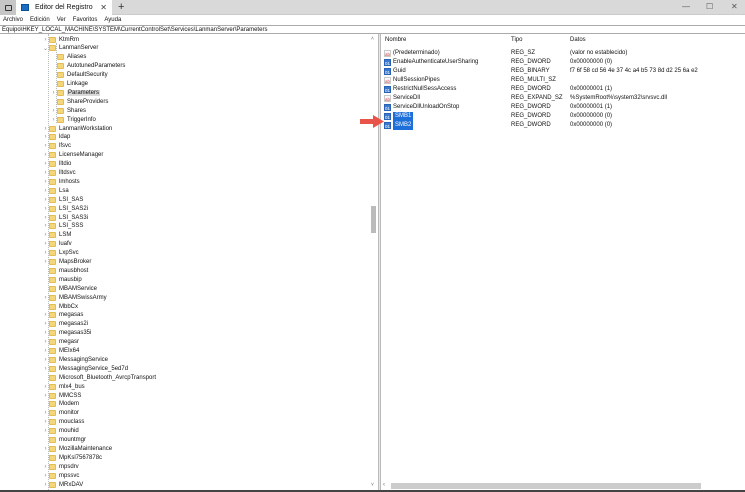 This screenshot has width=745, height=492. What do you see at coordinates (64, 440) in the screenshot?
I see `tree-item: mountmgr` at bounding box center [64, 440].